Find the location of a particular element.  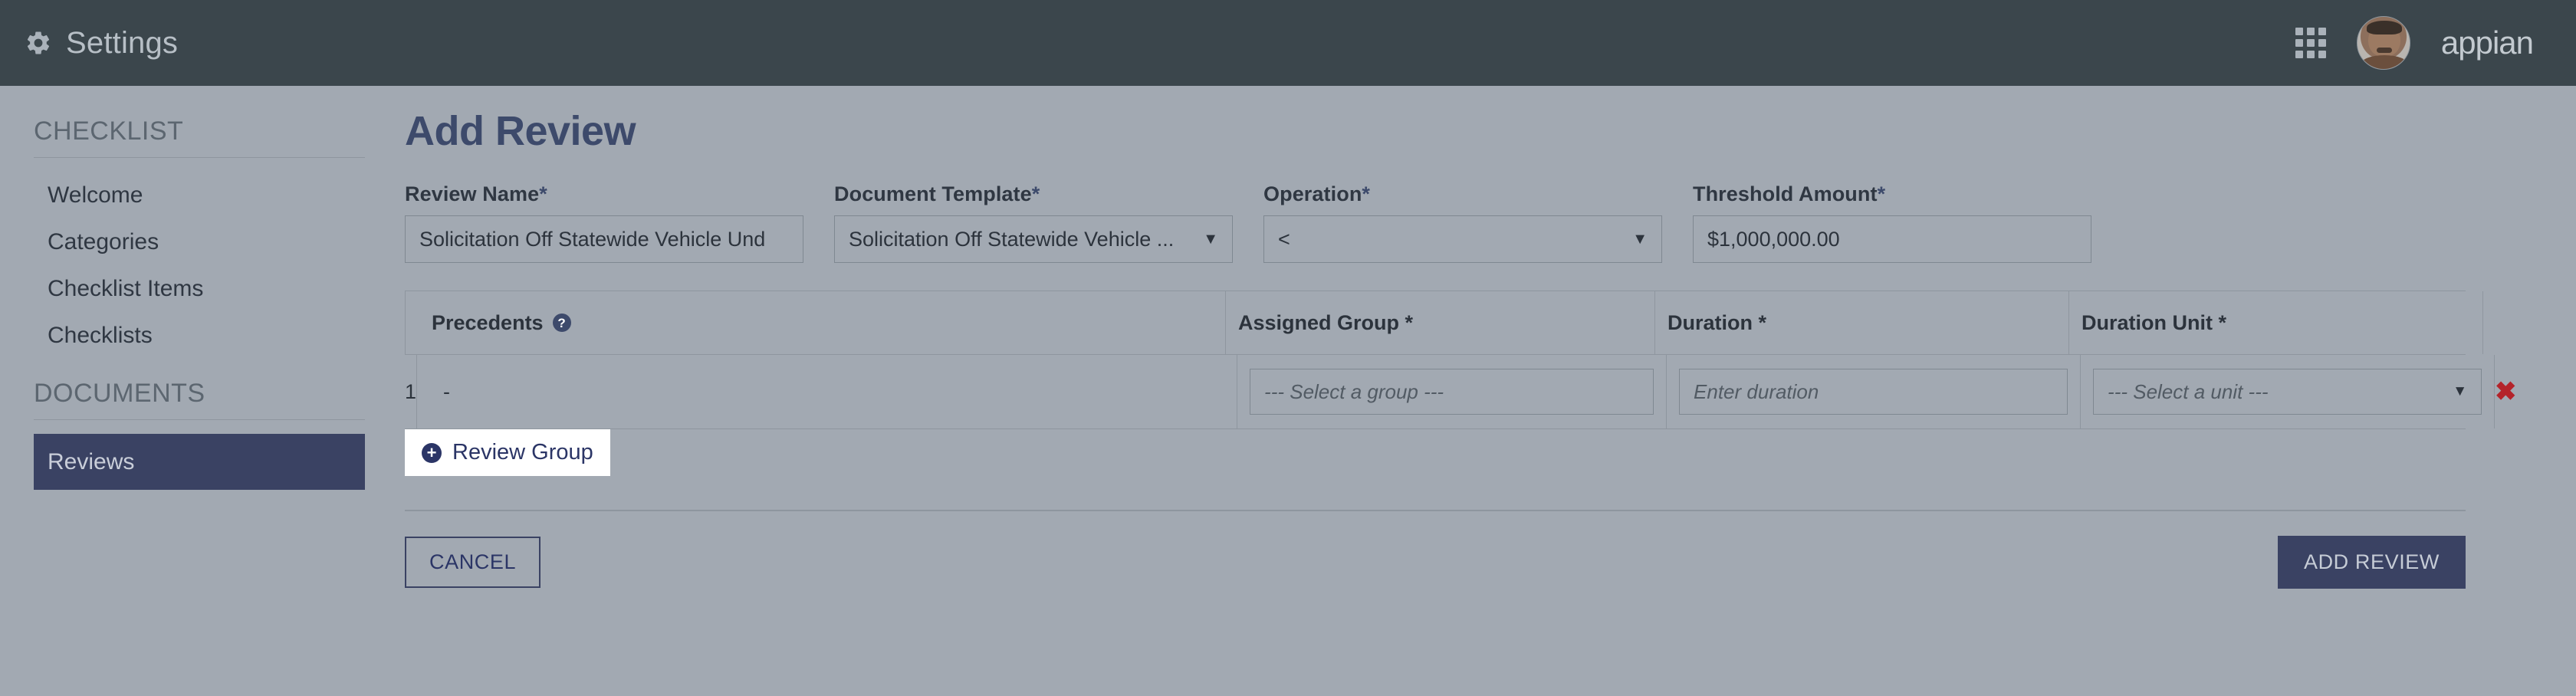

header-precedents-label: Precedents ? is located at coordinates (502, 323).